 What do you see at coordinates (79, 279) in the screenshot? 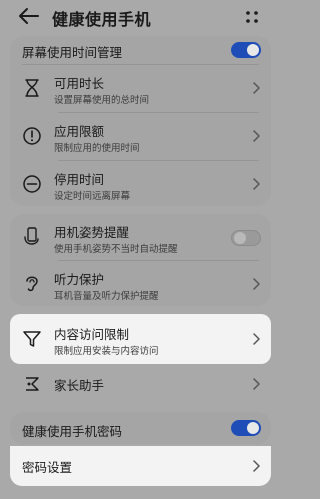
I see `hearing-label: 听力保护` at bounding box center [79, 279].